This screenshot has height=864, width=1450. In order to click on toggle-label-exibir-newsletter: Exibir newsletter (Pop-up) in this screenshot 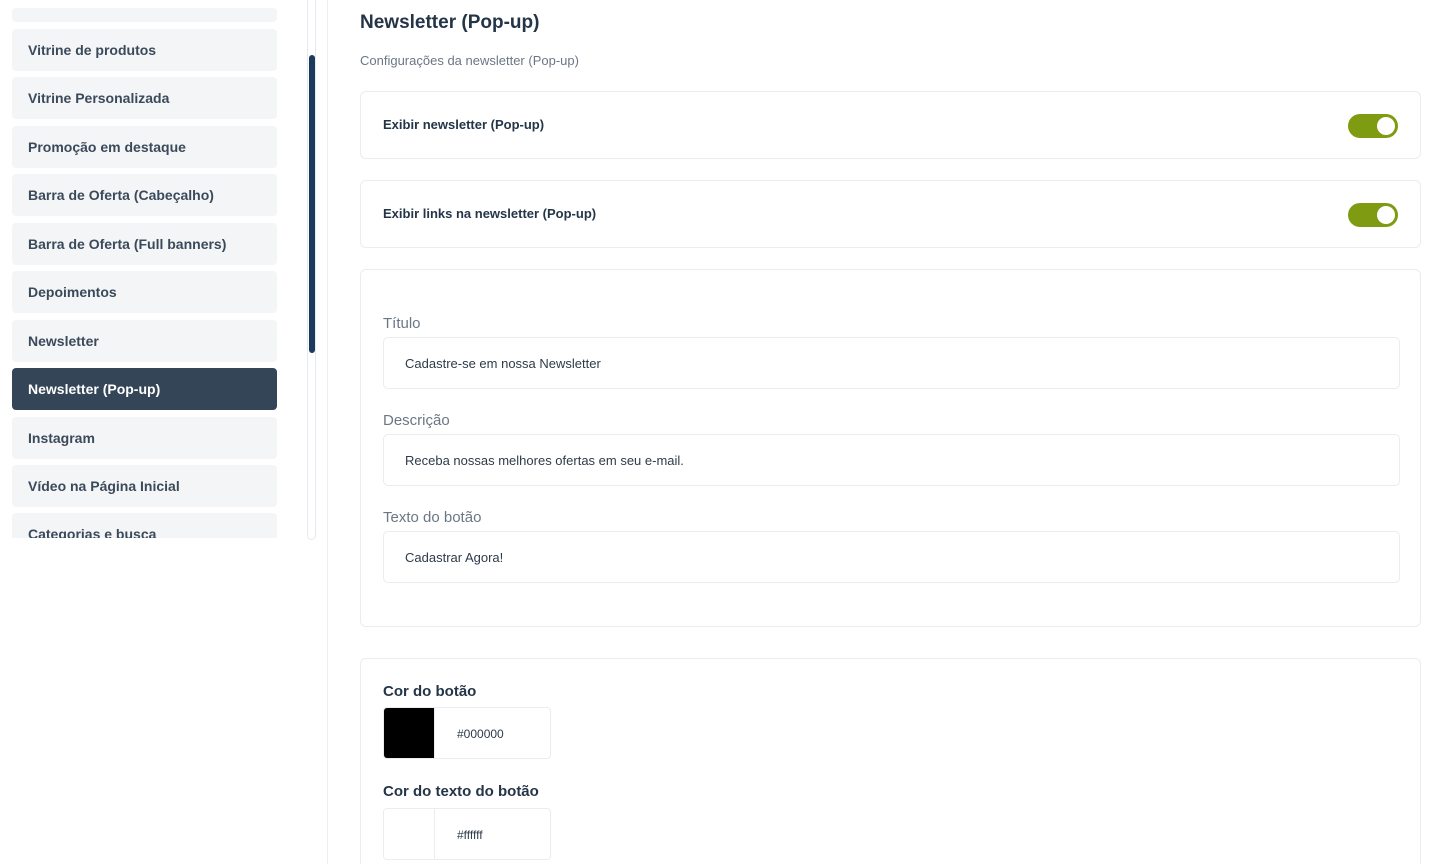, I will do `click(464, 124)`.